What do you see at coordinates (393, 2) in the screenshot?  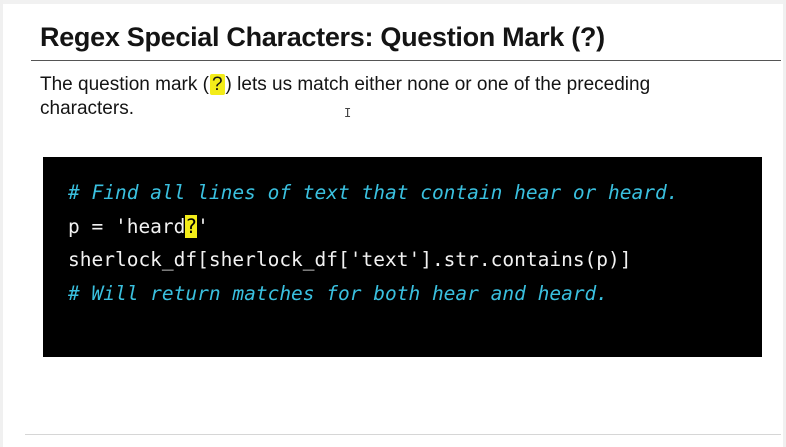 I see `top-border` at bounding box center [393, 2].